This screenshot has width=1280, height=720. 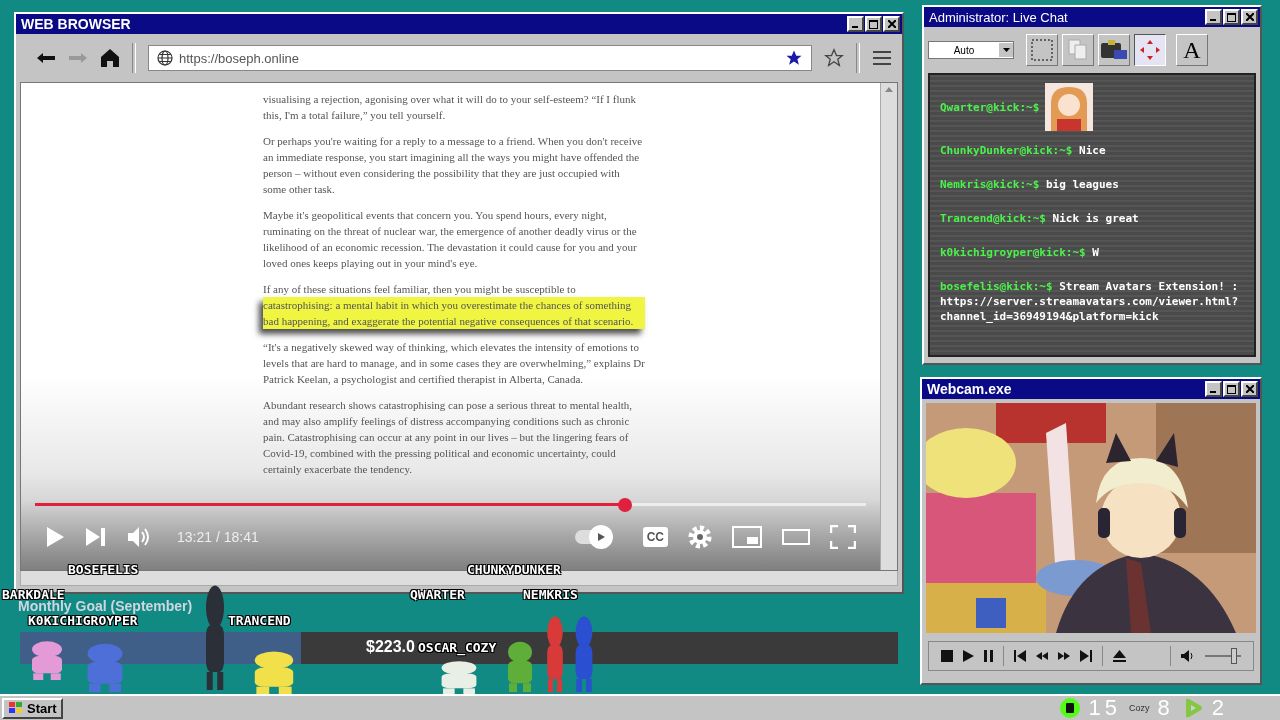 What do you see at coordinates (1188, 656) in the screenshot?
I see `speaker-icon` at bounding box center [1188, 656].